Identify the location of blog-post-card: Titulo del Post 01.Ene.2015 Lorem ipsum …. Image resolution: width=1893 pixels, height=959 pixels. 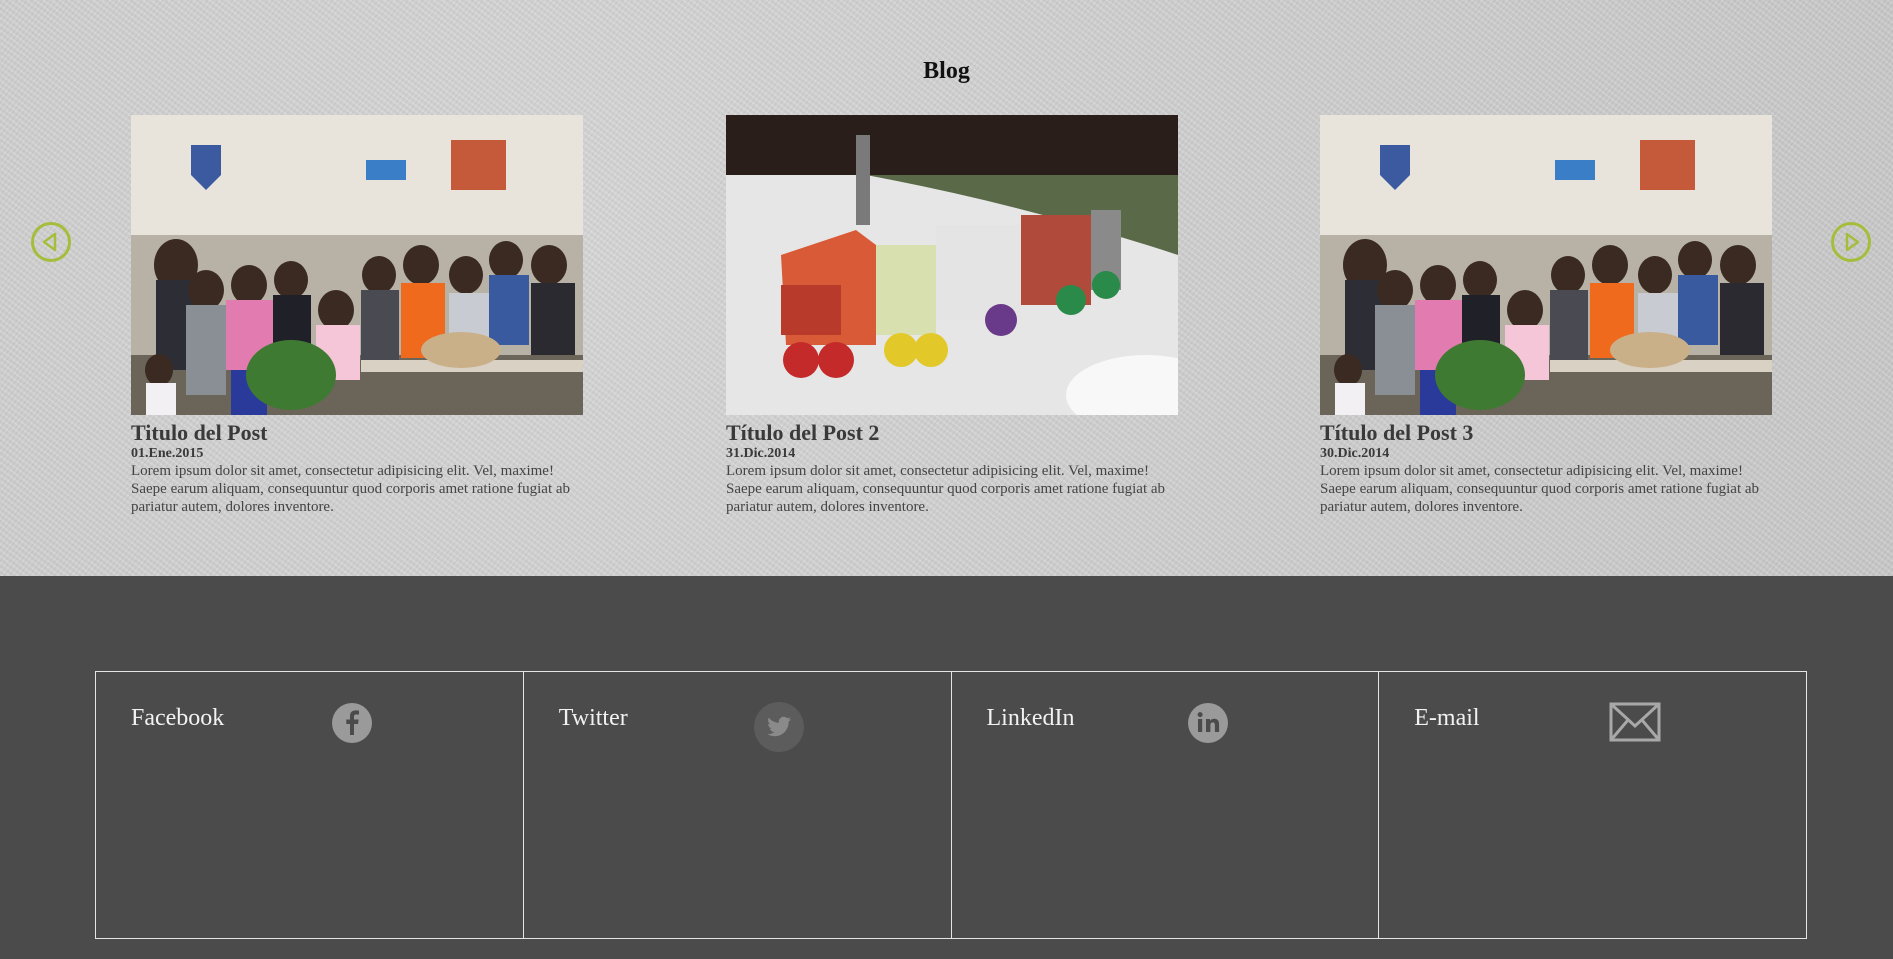
(357, 315).